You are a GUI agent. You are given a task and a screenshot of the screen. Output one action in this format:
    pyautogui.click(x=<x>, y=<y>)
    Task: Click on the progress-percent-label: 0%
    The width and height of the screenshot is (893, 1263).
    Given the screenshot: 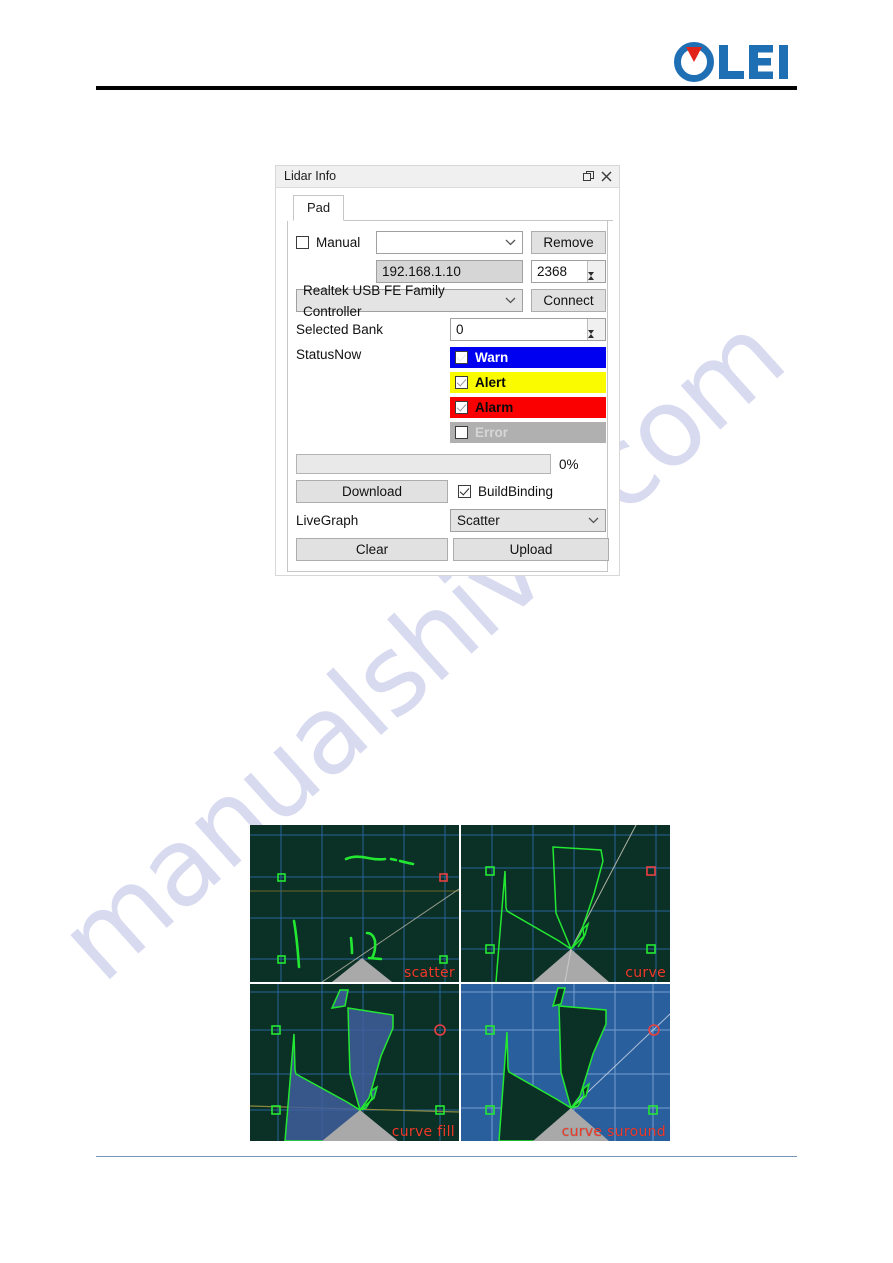 What is the action you would take?
    pyautogui.click(x=569, y=464)
    